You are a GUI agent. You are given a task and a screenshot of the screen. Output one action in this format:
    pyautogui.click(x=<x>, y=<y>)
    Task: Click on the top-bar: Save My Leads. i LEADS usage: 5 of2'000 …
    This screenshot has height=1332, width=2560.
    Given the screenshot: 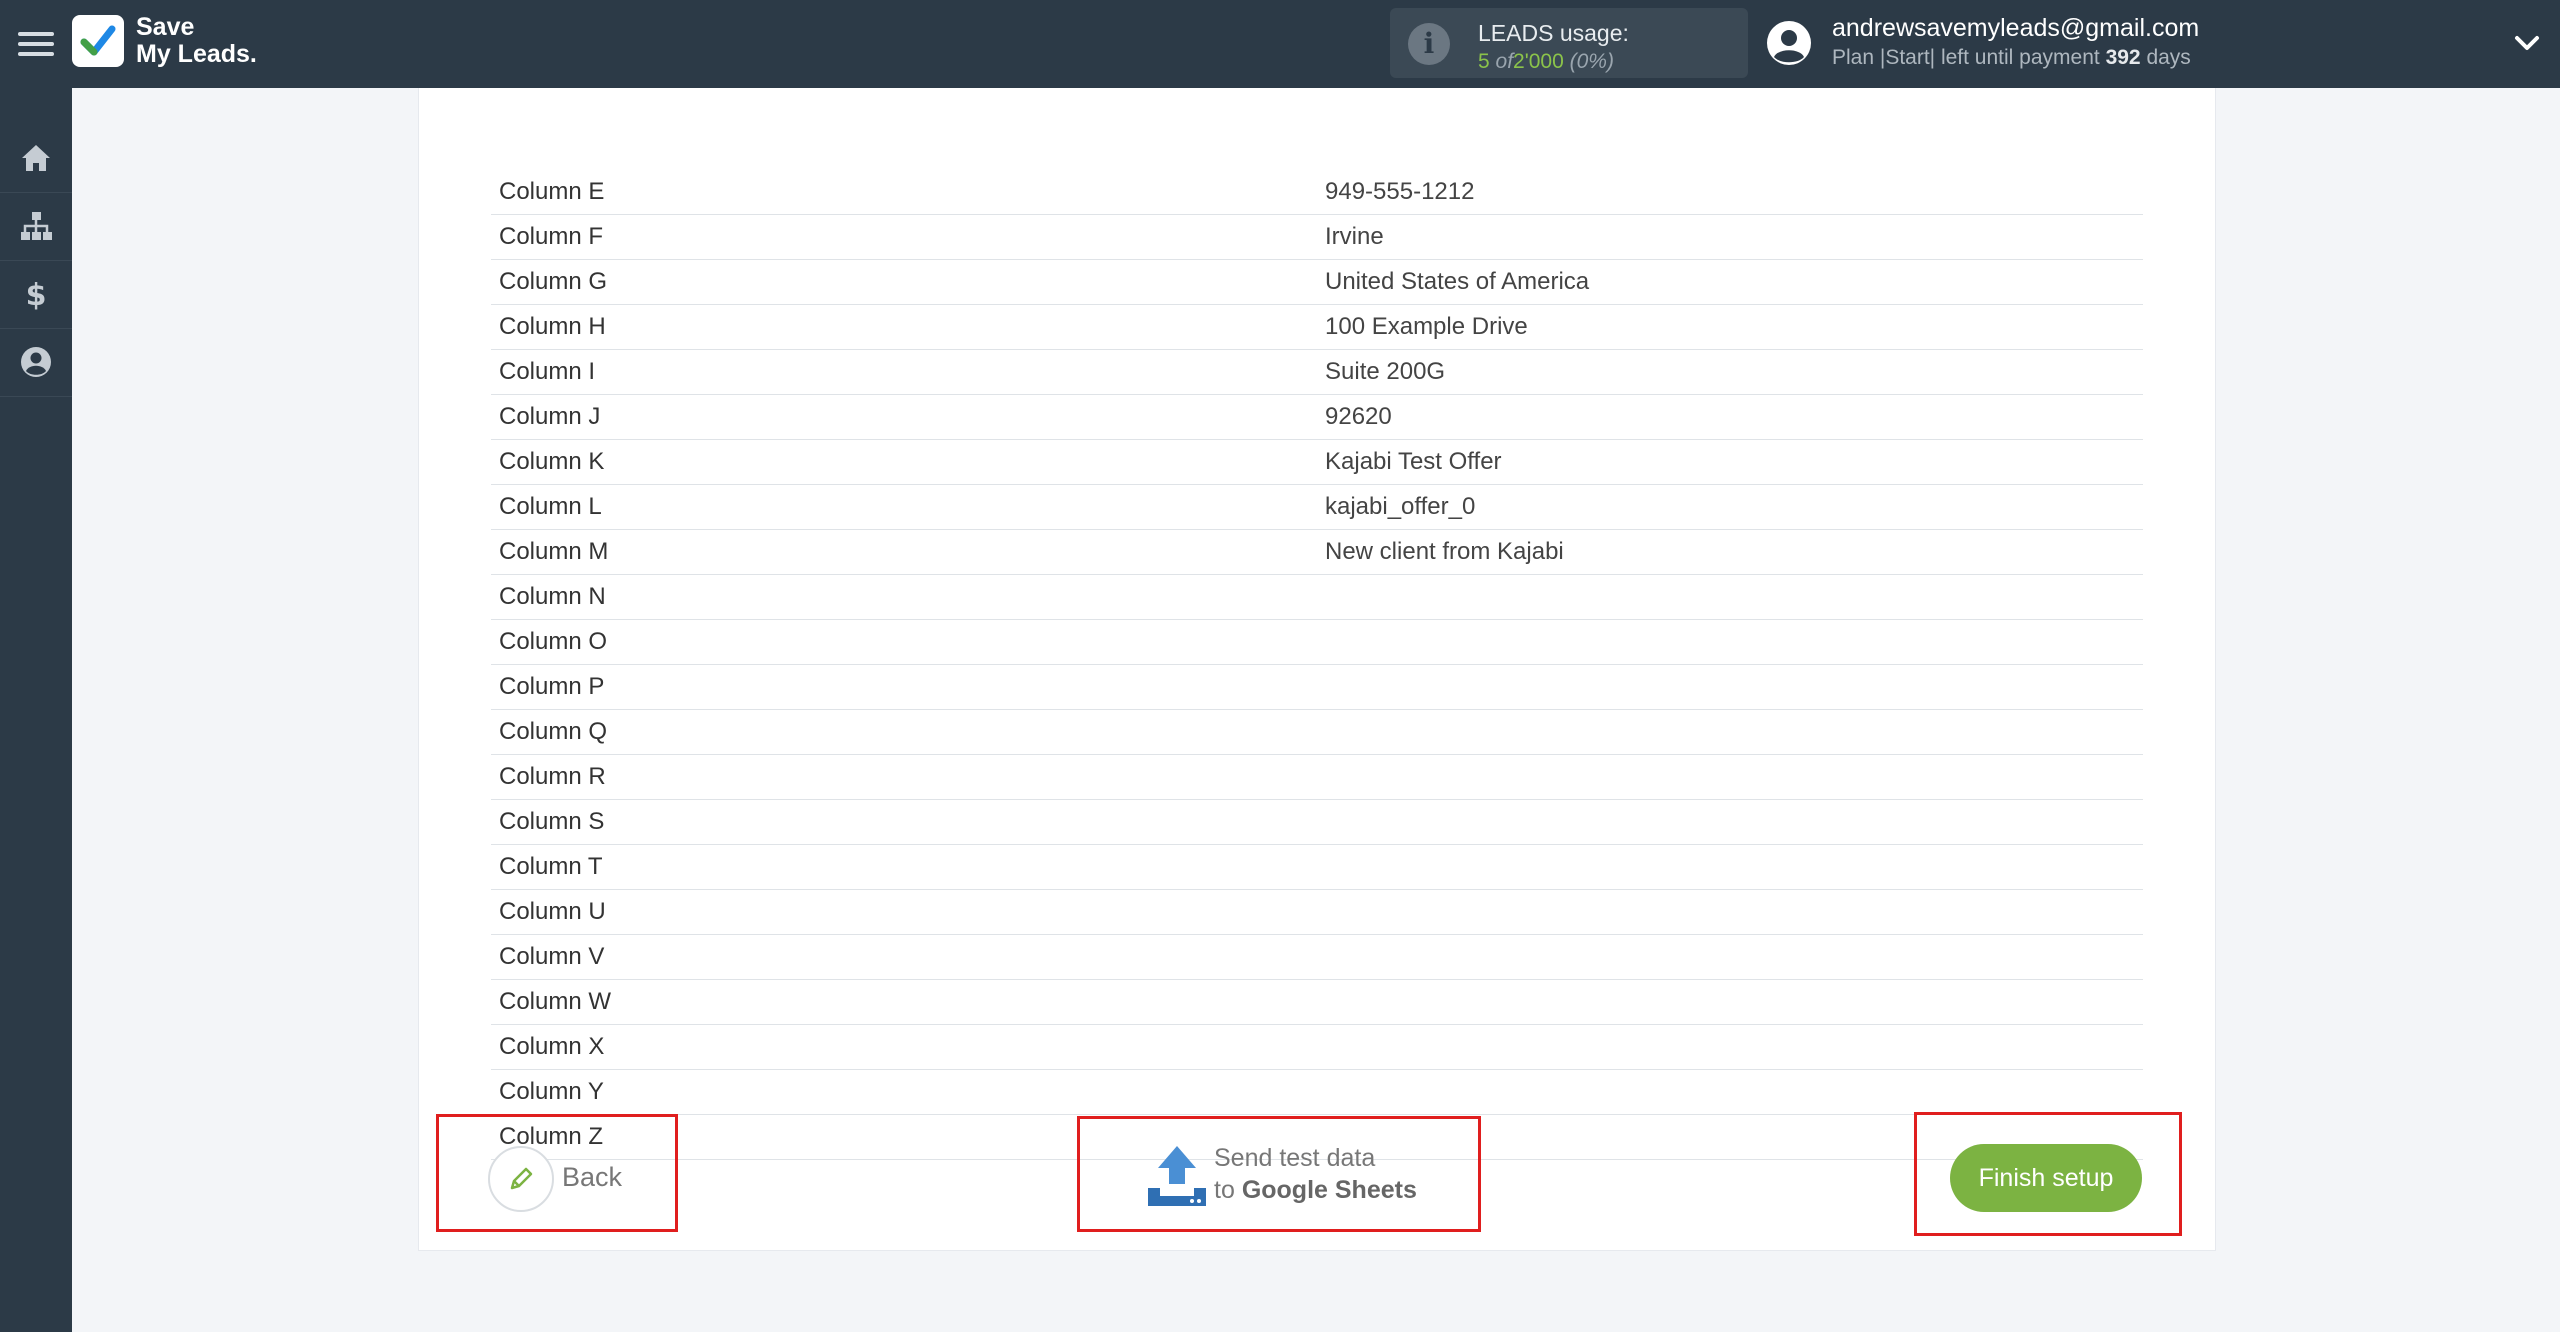 What is the action you would take?
    pyautogui.click(x=1280, y=44)
    